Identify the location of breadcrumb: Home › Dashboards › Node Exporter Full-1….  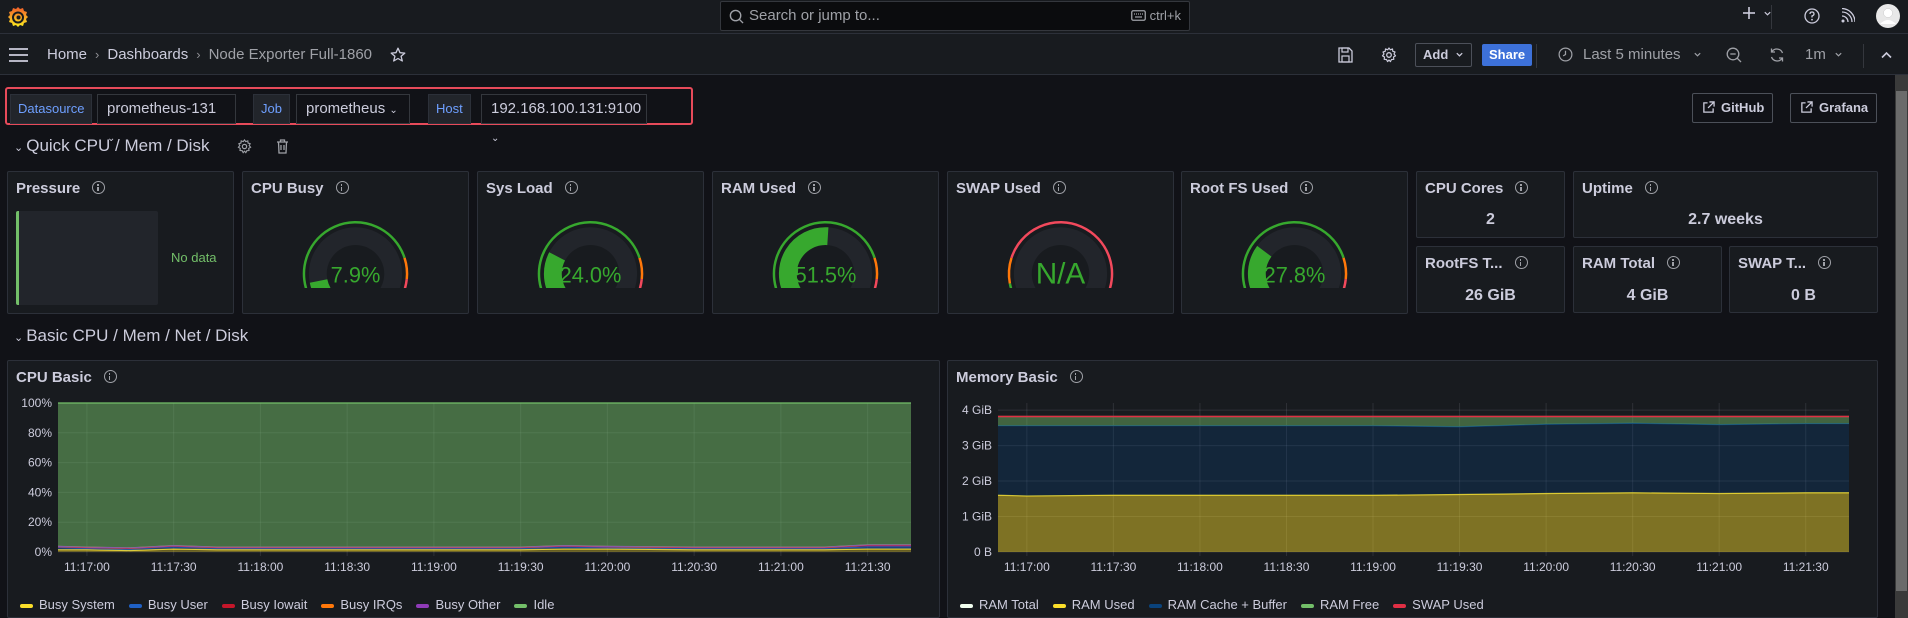
(226, 54).